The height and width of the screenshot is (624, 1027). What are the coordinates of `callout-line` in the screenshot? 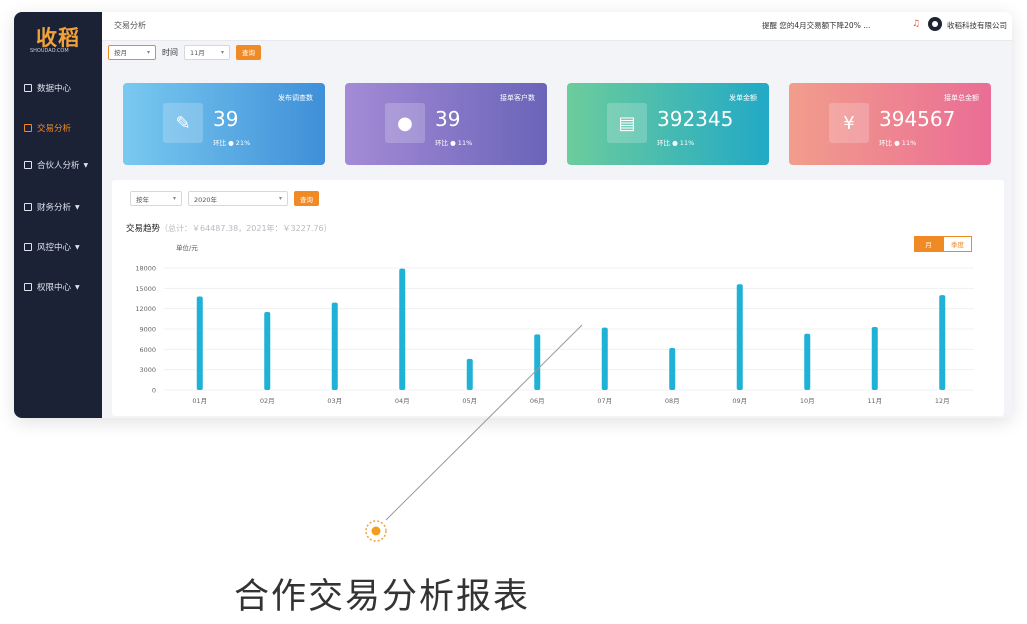 It's located at (484, 422).